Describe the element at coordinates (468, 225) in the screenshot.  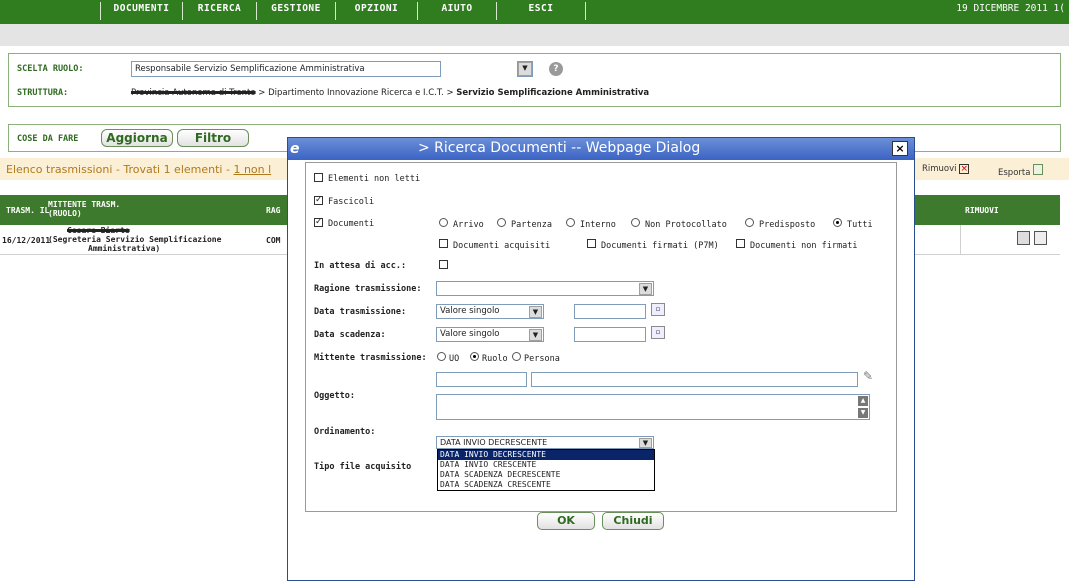
I see `arrivo-label: Arrivo` at that location.